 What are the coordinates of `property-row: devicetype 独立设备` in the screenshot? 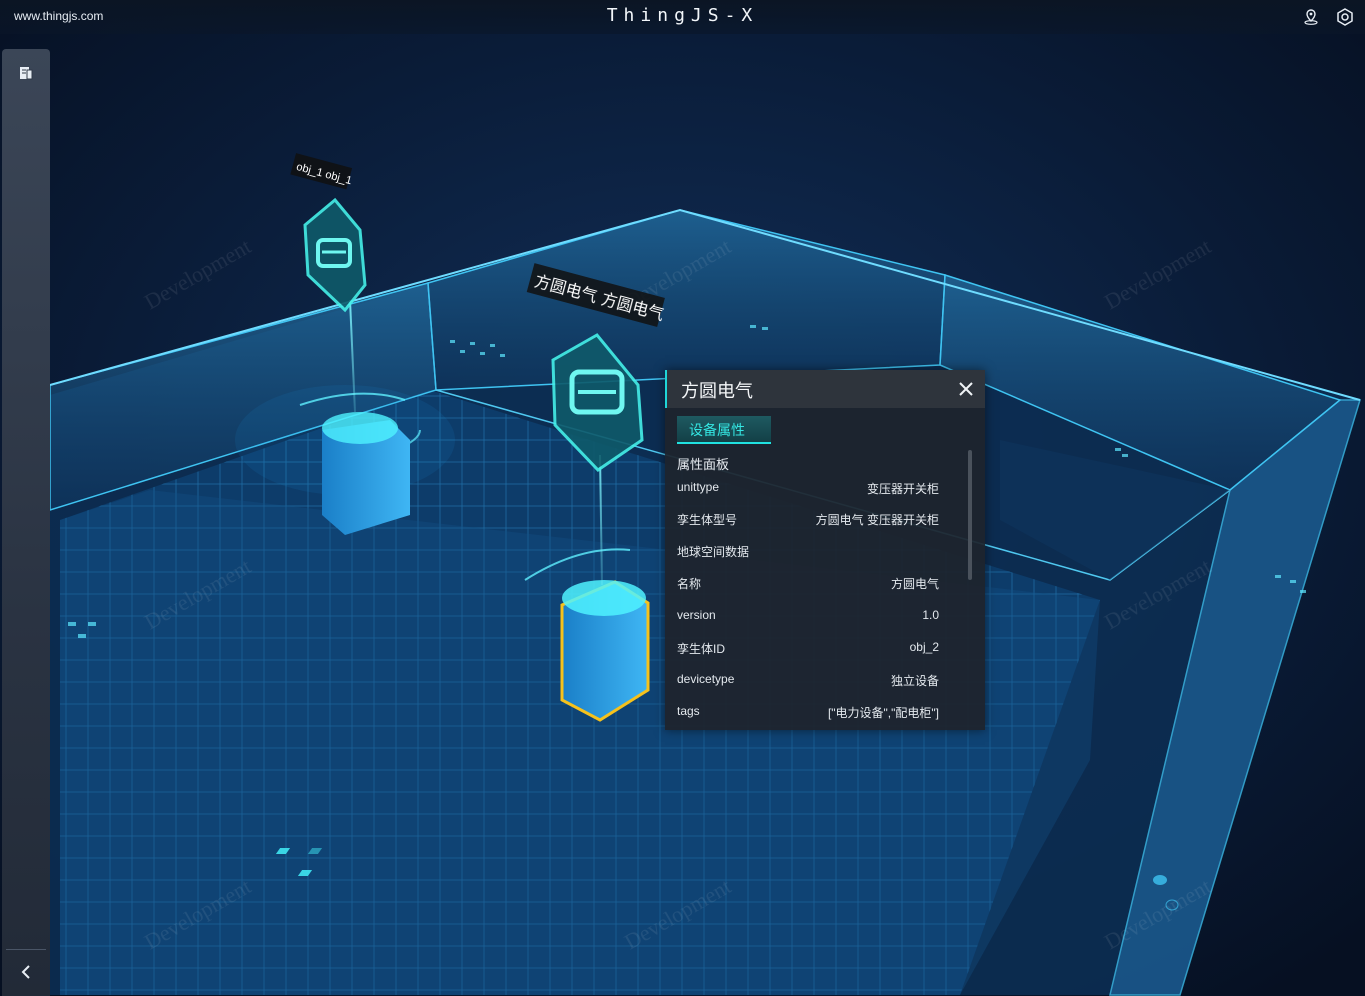 It's located at (808, 682).